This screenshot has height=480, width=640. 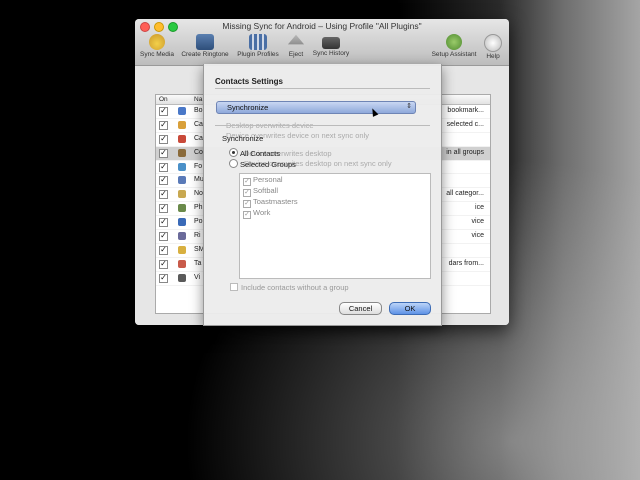 I want to click on sheet-title: Contacts Settings, so click(x=249, y=81).